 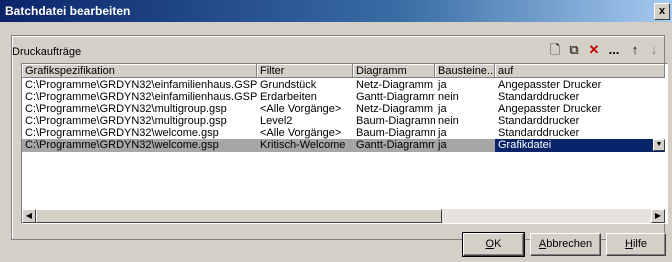 I want to click on move-down-icon: ↓, so click(x=654, y=50).